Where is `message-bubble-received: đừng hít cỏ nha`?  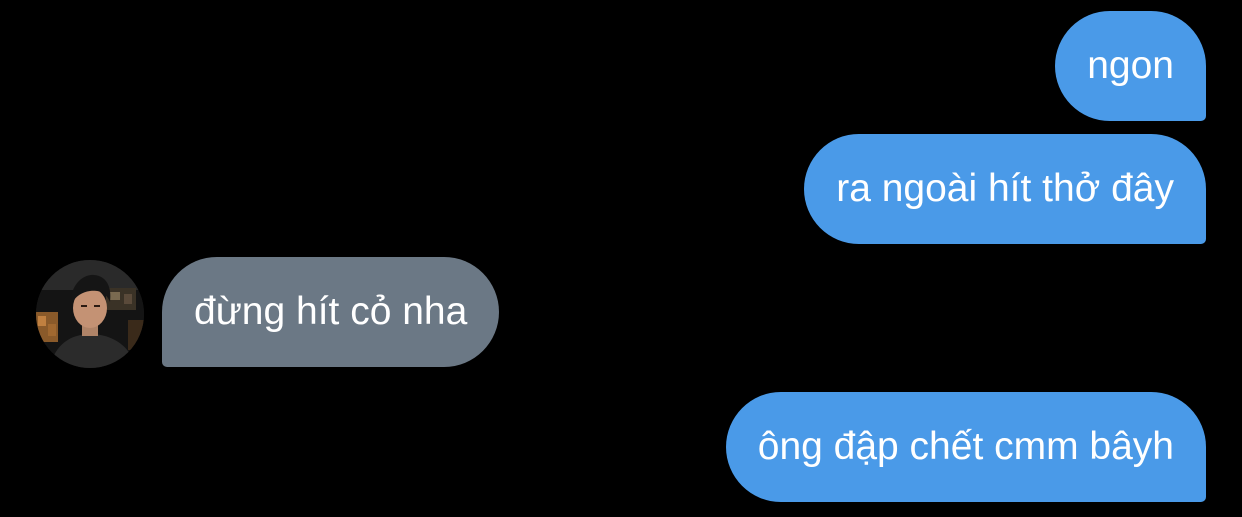 message-bubble-received: đừng hít cỏ nha is located at coordinates (331, 312).